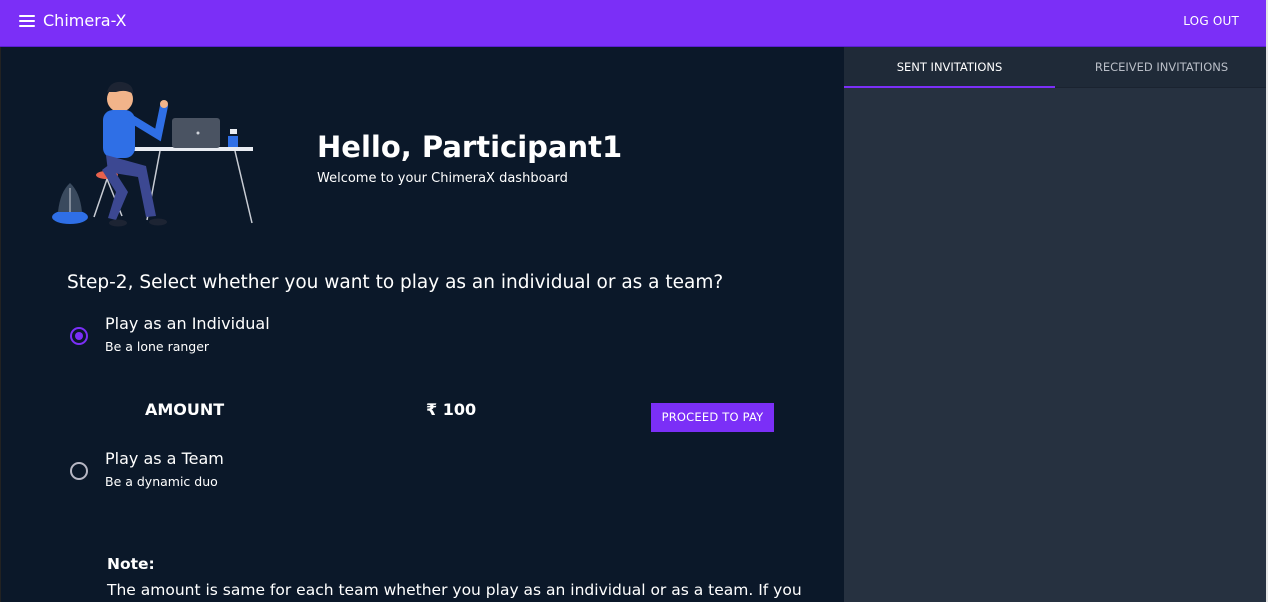 This screenshot has width=1268, height=602. Describe the element at coordinates (152, 154) in the screenshot. I see `person-at-desk-illustration` at that location.